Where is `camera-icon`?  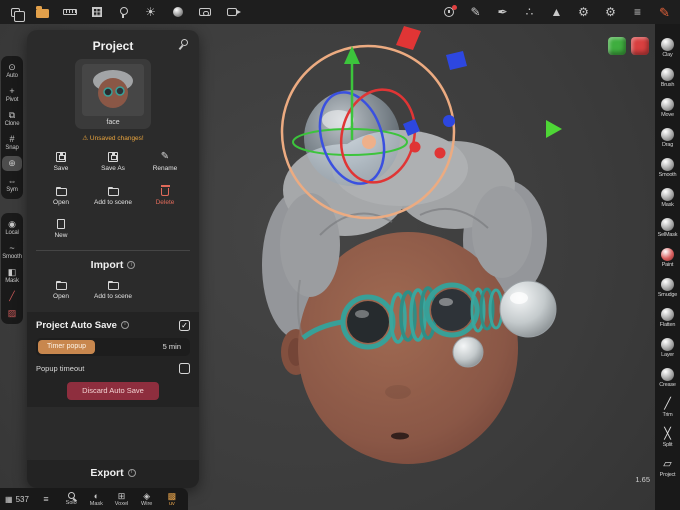 camera-icon is located at coordinates (204, 12).